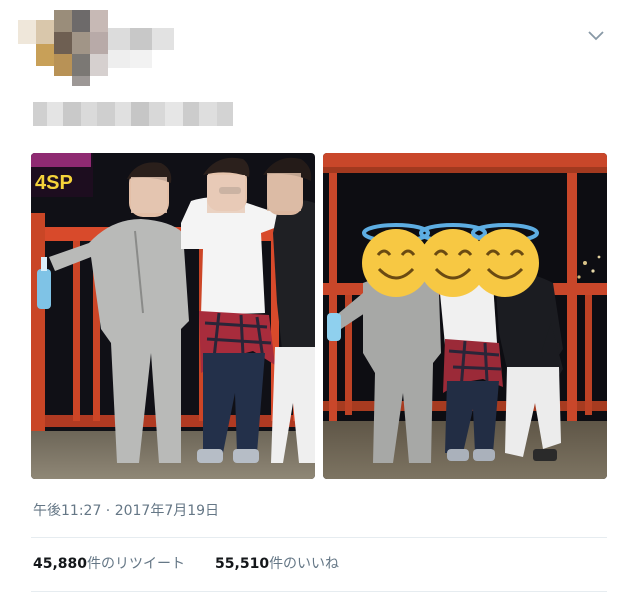 This screenshot has width=630, height=595. What do you see at coordinates (126, 510) in the screenshot?
I see `tweet-timestamp: 午後11:27 · 2017年7月19日` at bounding box center [126, 510].